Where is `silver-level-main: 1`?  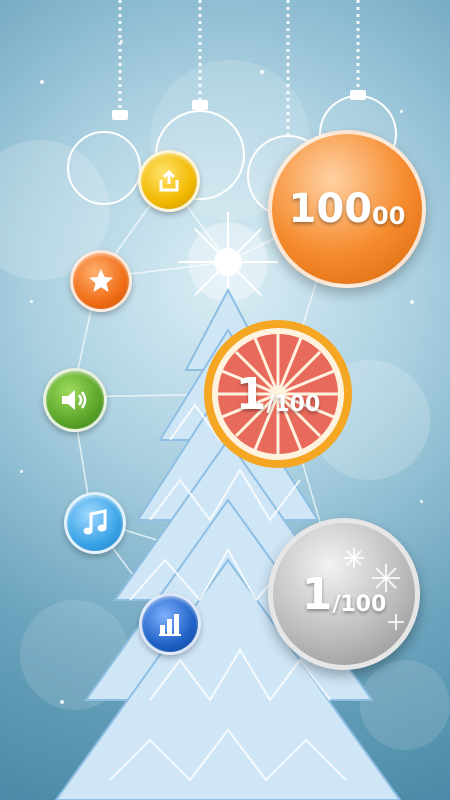
silver-level-main: 1 is located at coordinates (317, 594).